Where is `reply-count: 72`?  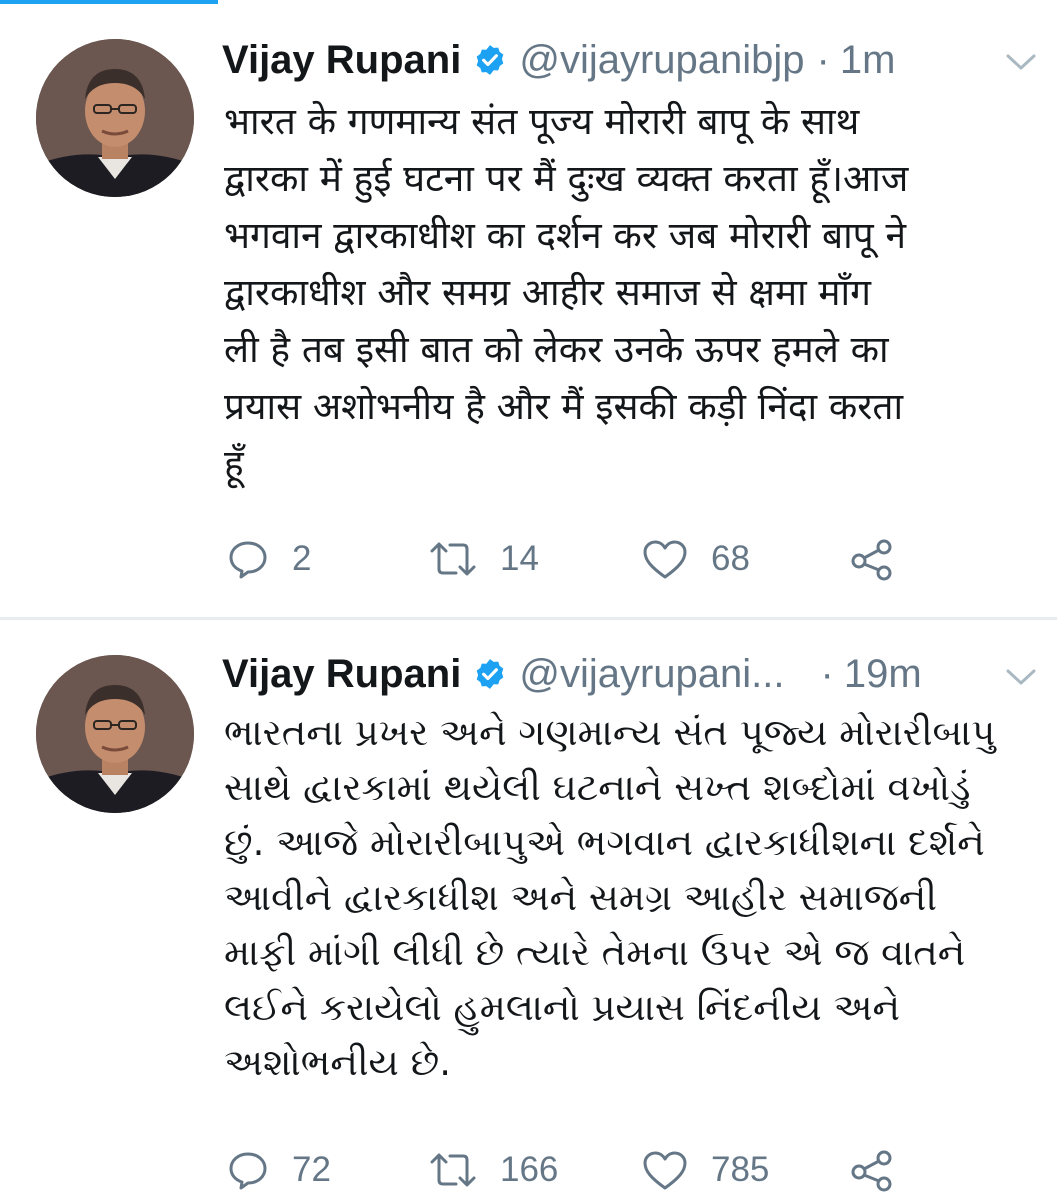 reply-count: 72 is located at coordinates (311, 1169).